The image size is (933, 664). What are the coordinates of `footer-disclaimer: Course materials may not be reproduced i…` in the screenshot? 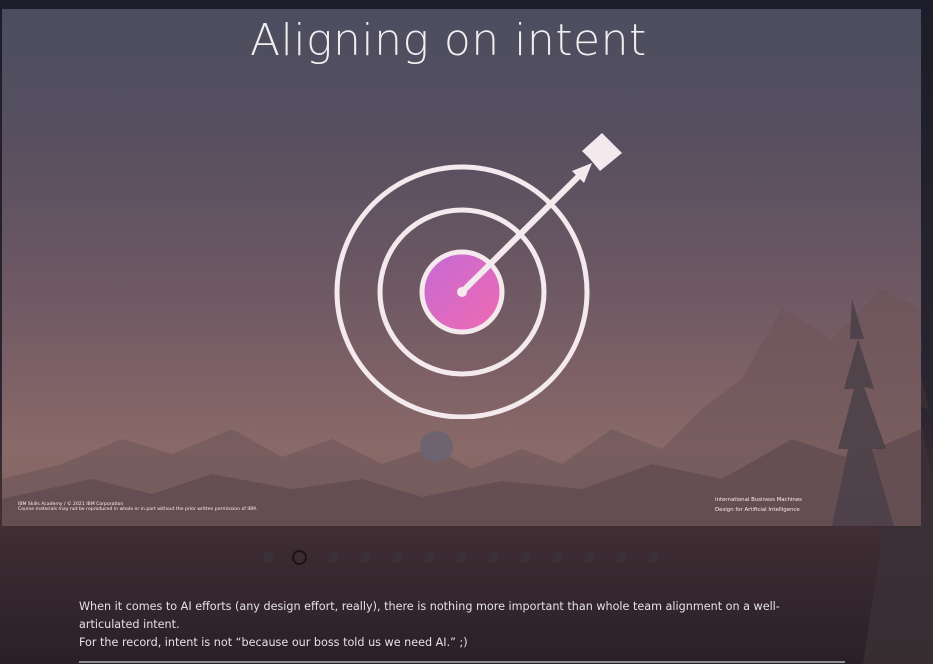 It's located at (138, 510).